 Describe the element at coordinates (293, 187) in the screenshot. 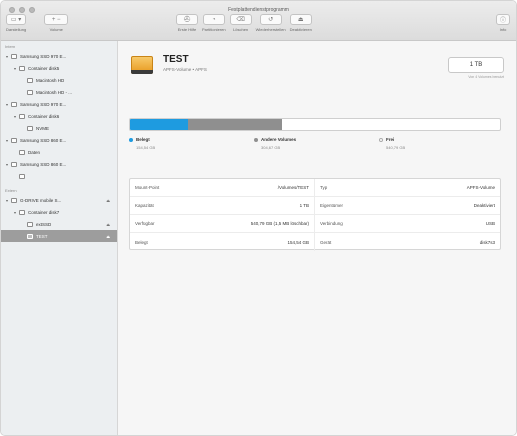

I see `info-value: /Volumes/TEST` at that location.